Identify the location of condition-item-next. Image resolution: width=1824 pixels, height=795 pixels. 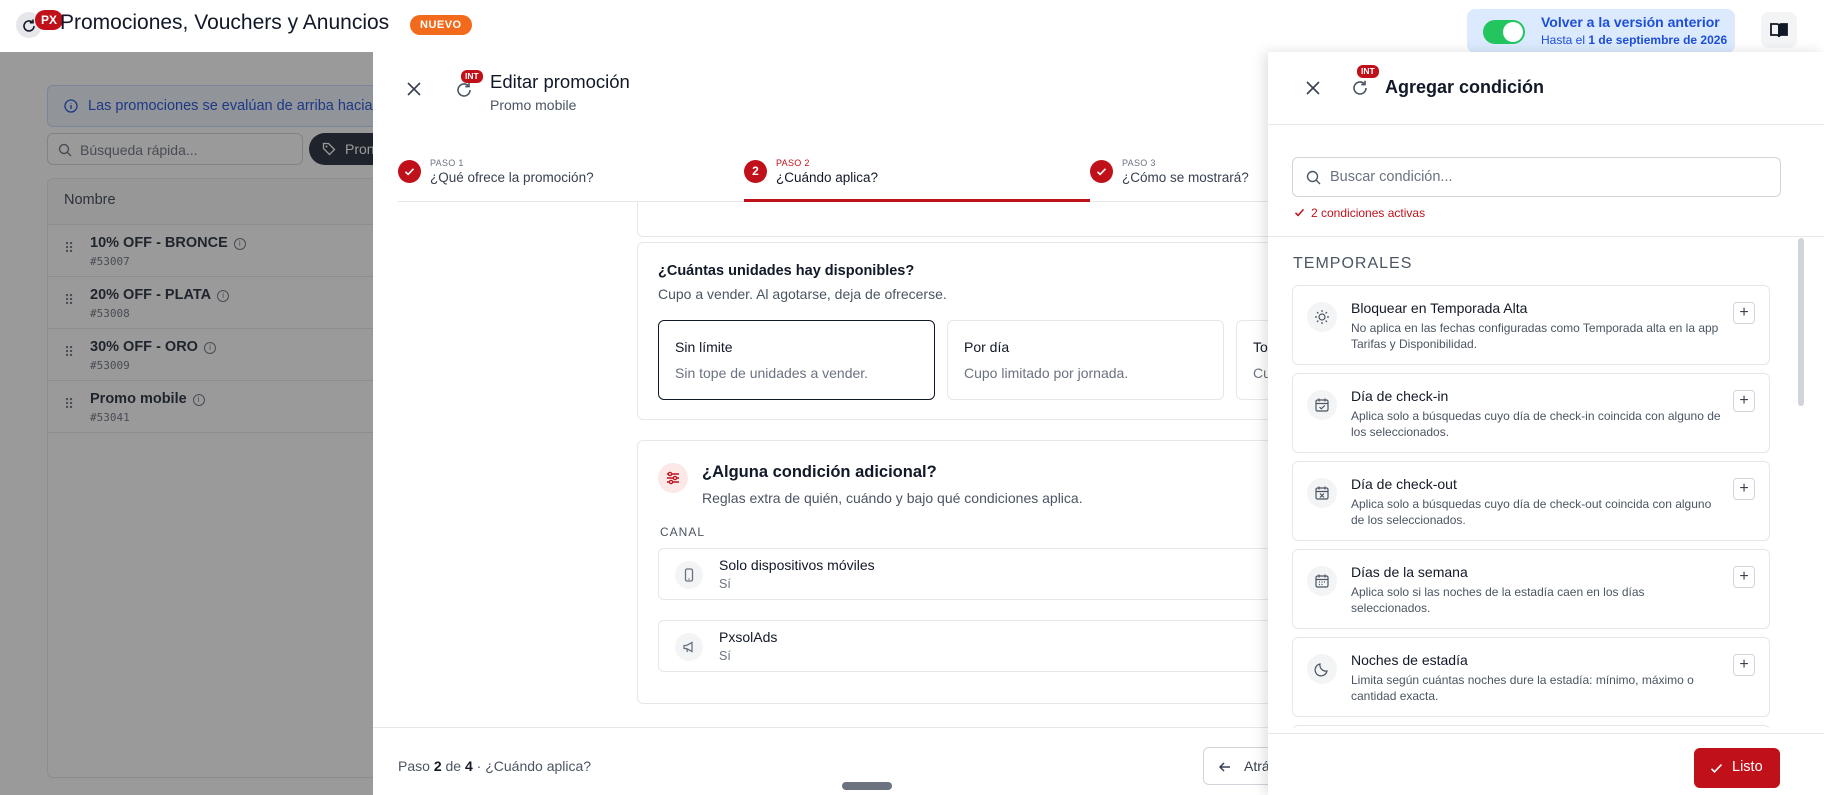
(1531, 726).